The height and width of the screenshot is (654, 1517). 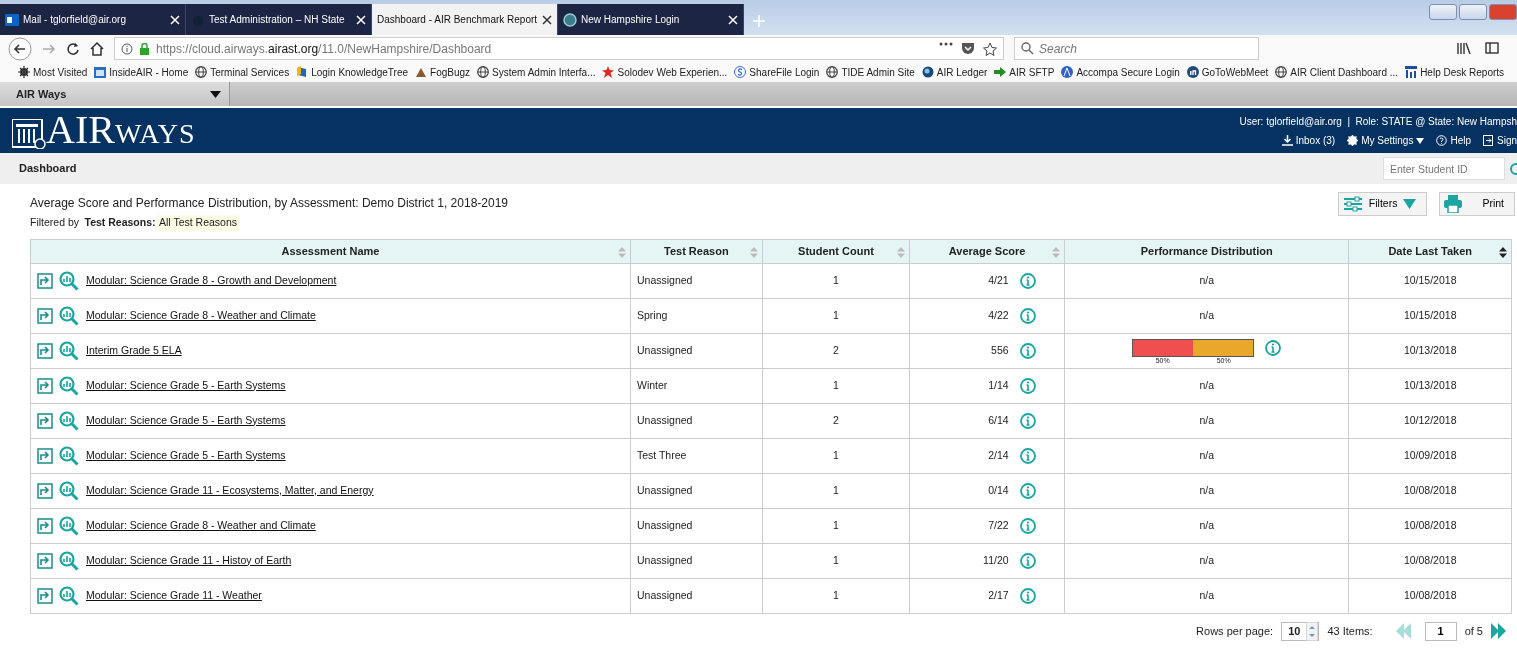 I want to click on bookmark-link: Login KnowledgeTree, so click(x=360, y=72).